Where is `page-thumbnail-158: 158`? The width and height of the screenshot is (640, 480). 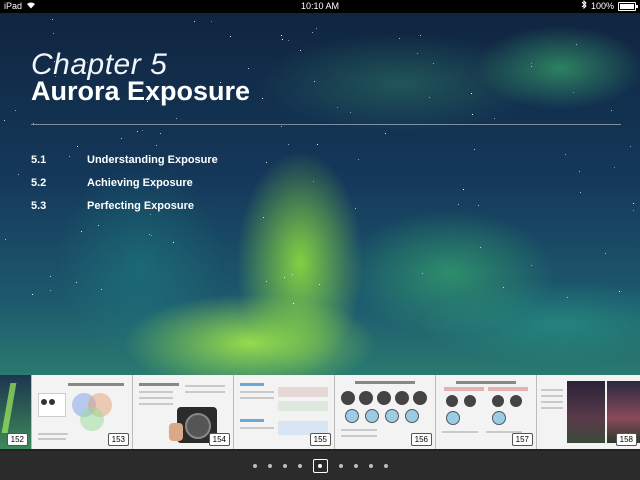 page-thumbnail-158: 158 is located at coordinates (588, 412).